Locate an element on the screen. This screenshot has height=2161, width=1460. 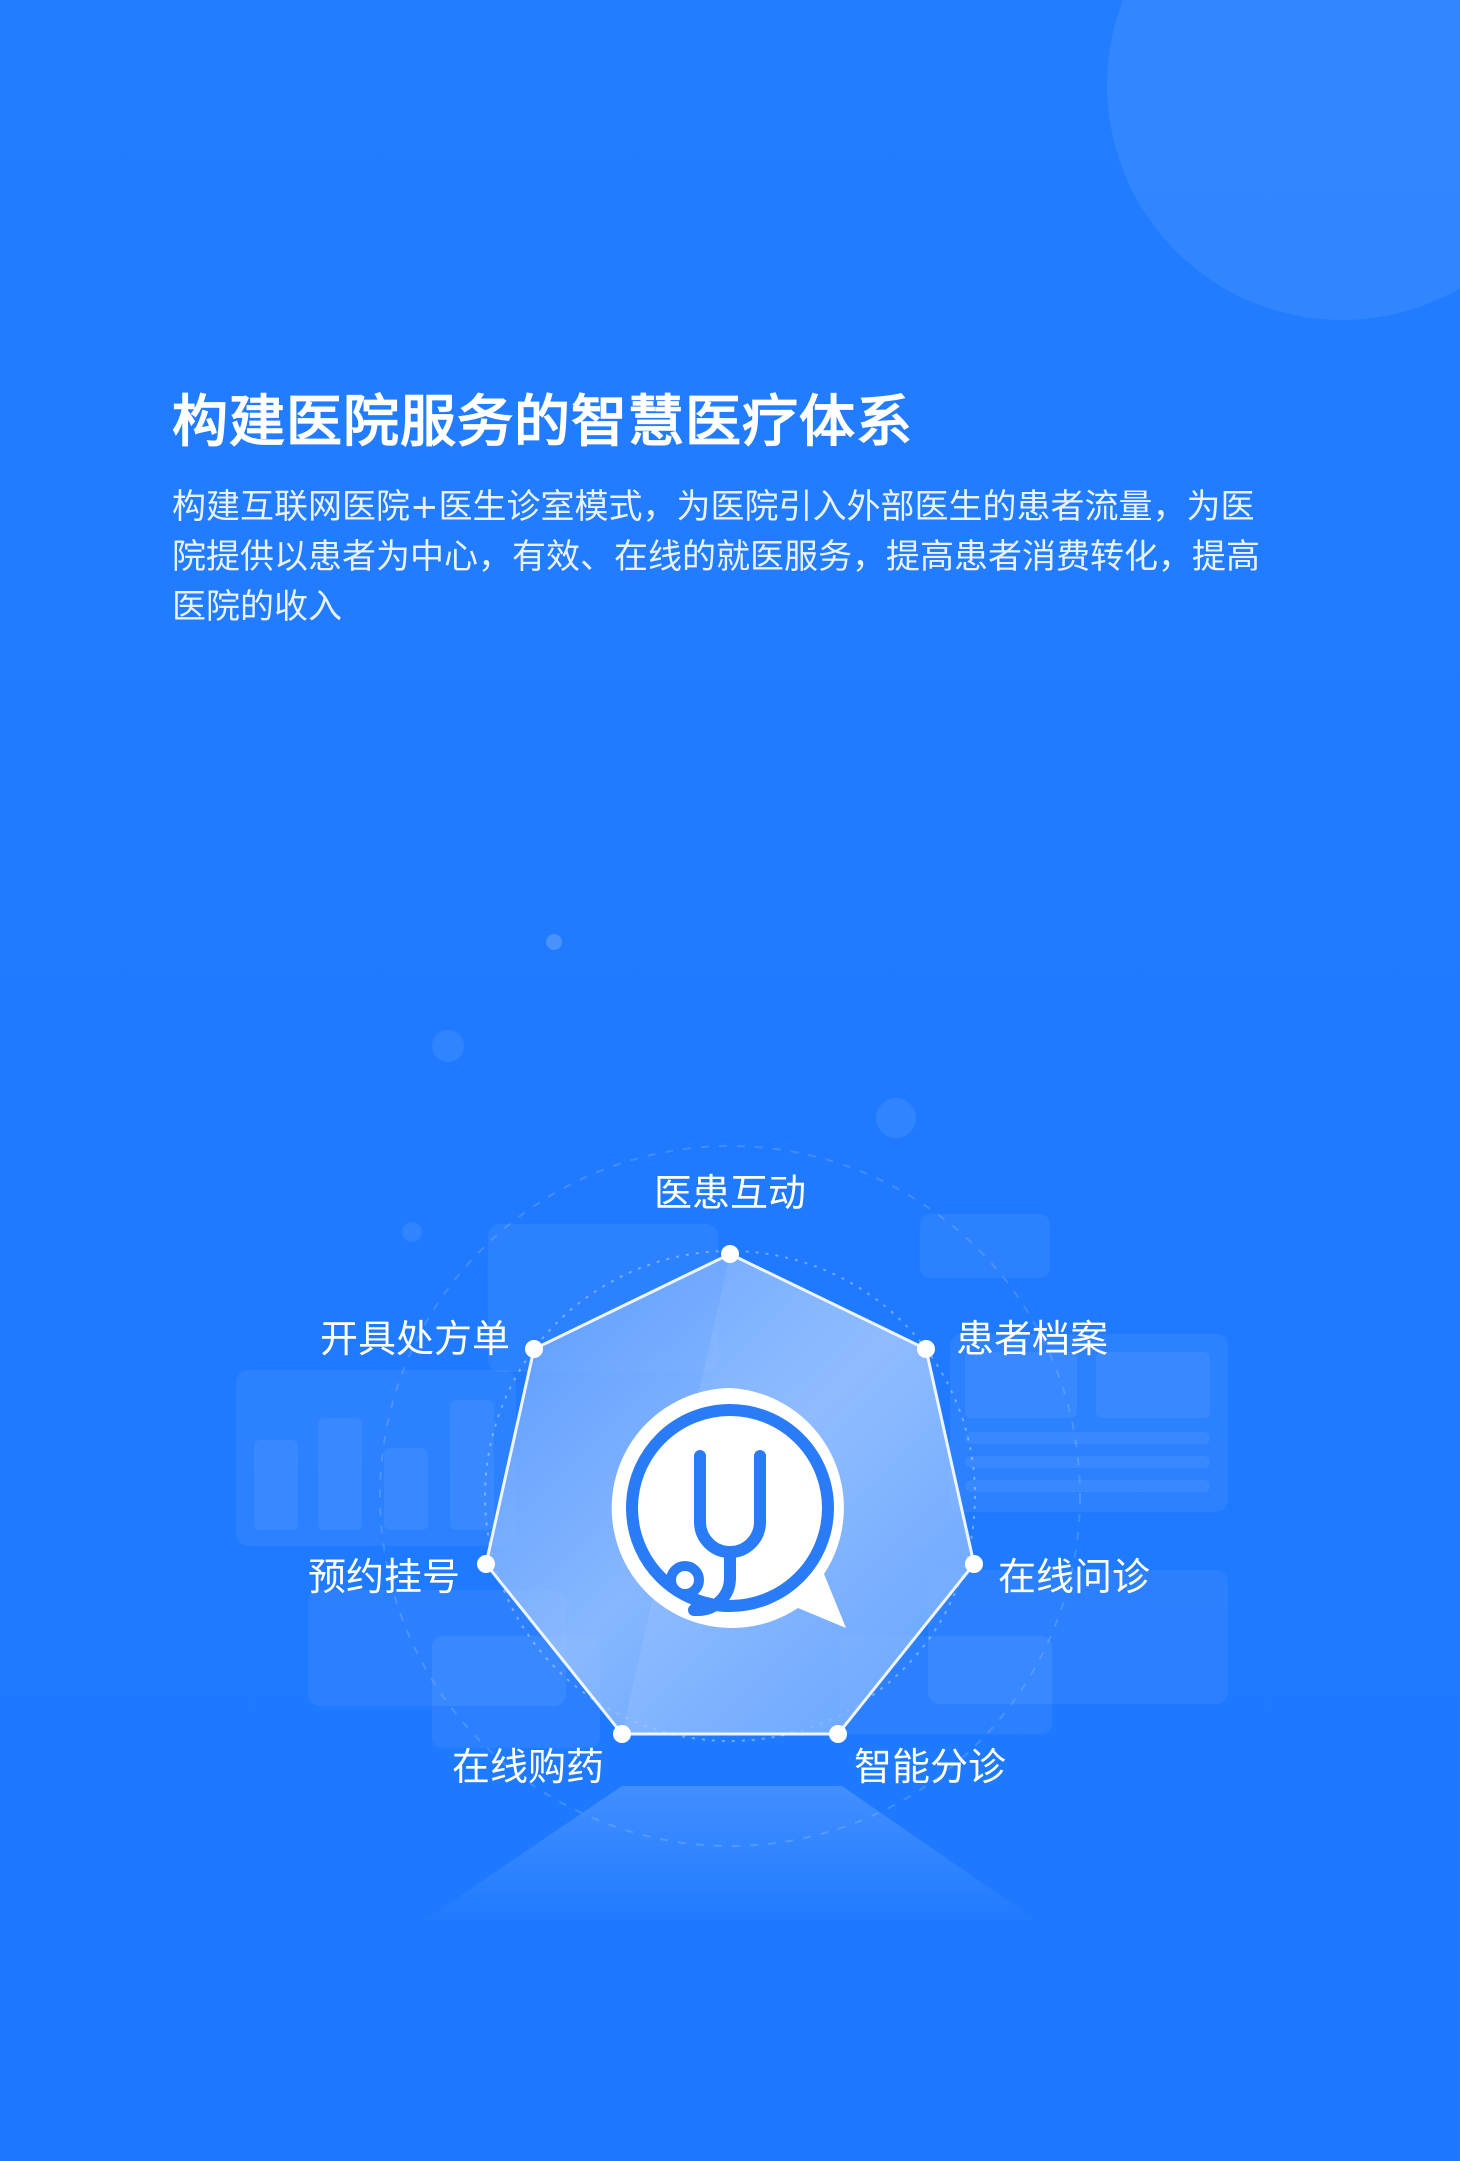
node-label-smart-triage: 智能分诊 is located at coordinates (930, 1767).